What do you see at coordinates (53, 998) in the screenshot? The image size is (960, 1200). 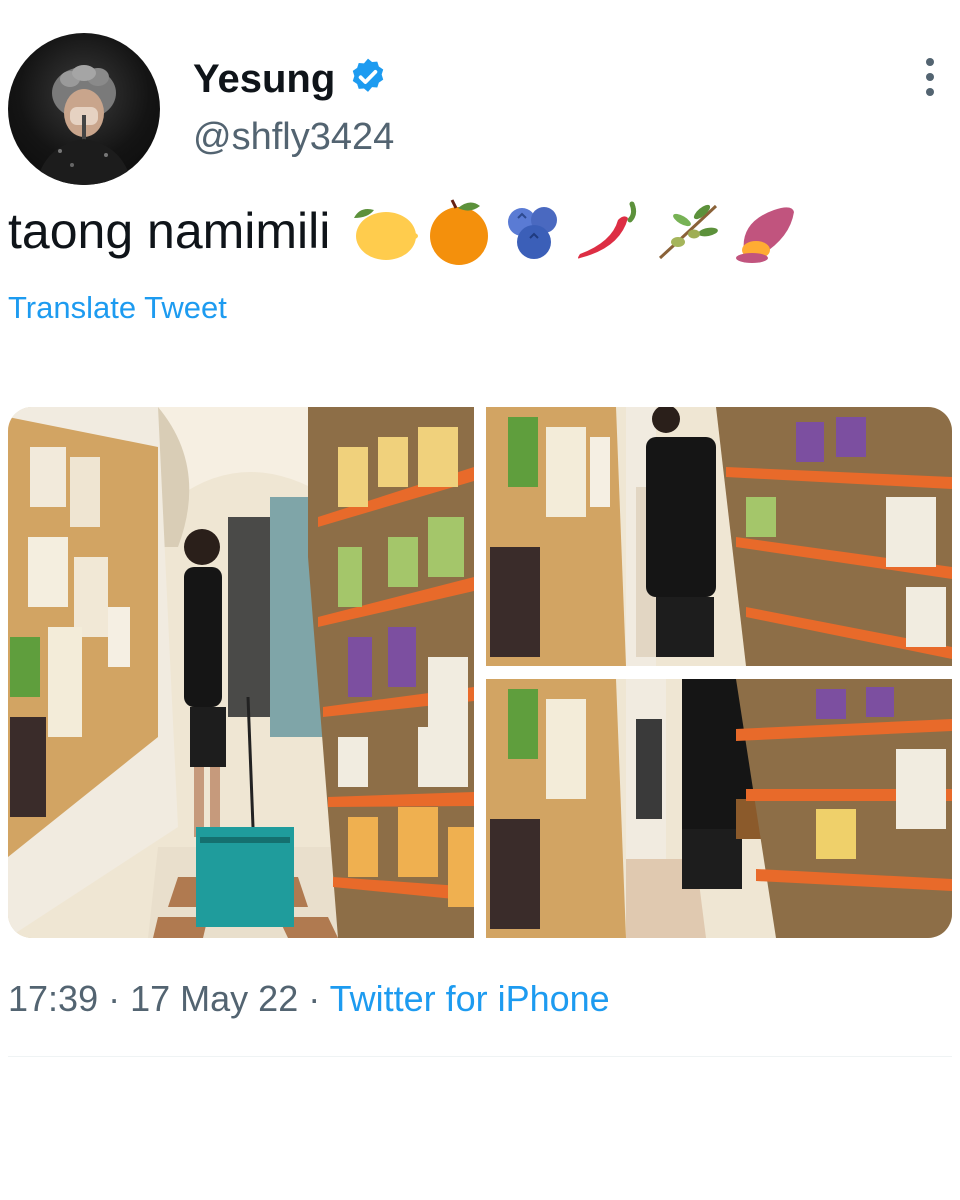 I see `tweet-time: 17:39` at bounding box center [53, 998].